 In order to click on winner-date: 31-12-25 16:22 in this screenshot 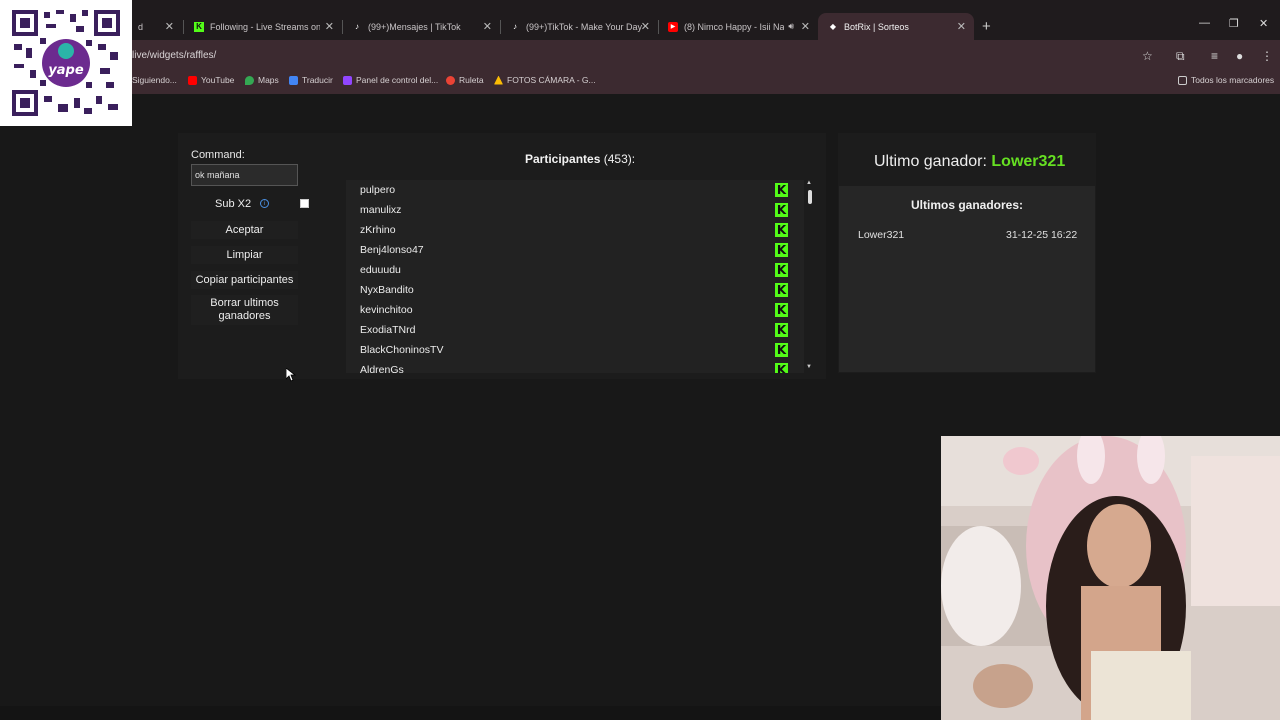, I will do `click(1042, 235)`.